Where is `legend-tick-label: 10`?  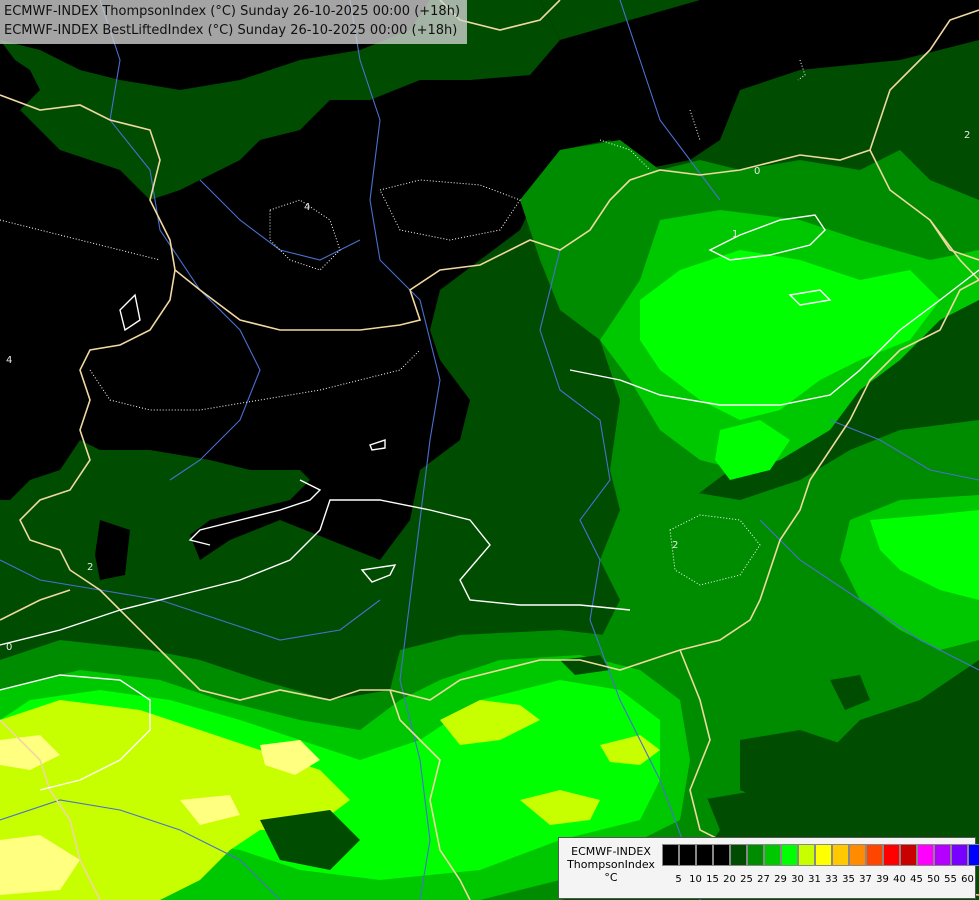
legend-tick-label: 10 is located at coordinates (695, 879).